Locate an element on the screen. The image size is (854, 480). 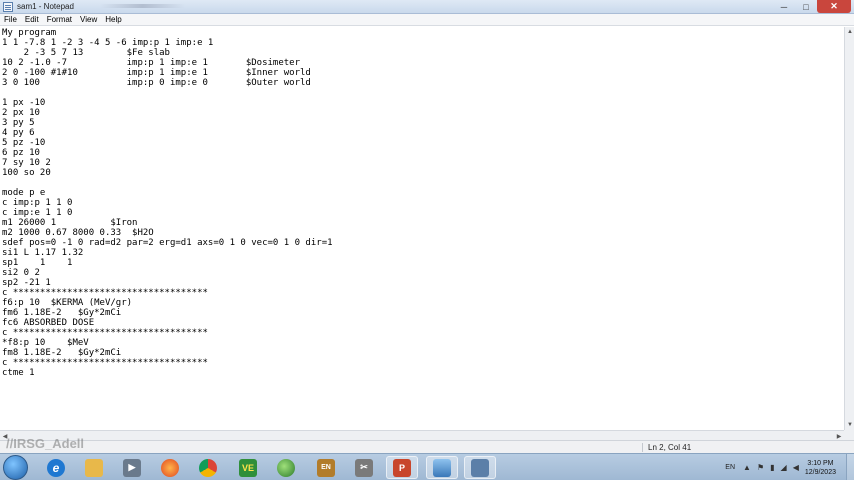
notepad-icon is located at coordinates (8, 6).